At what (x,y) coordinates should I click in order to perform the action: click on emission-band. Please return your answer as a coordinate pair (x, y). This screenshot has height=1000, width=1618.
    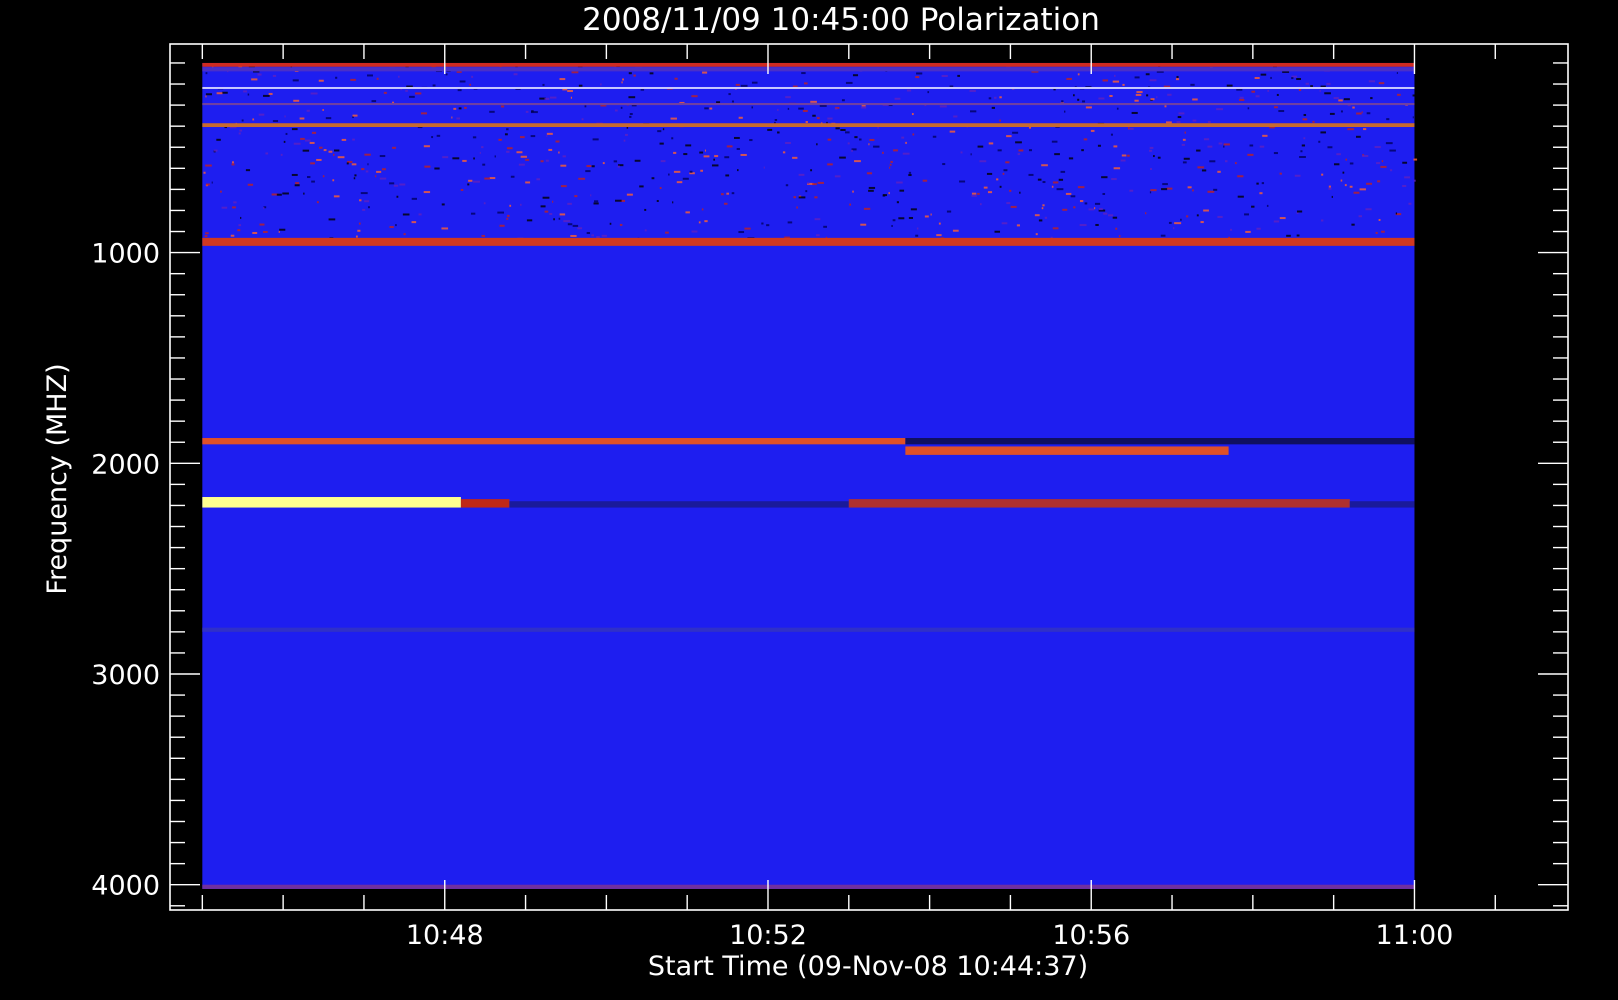
    Looking at the image, I should click on (554, 441).